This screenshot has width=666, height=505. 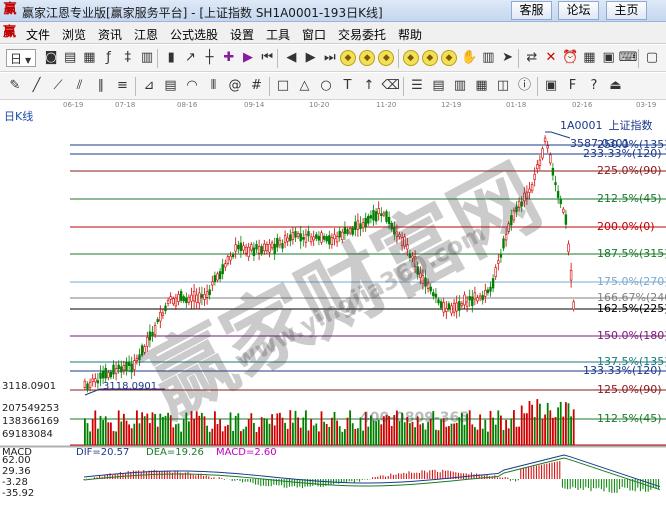 I want to click on report-icon: ▦, so click(x=482, y=86).